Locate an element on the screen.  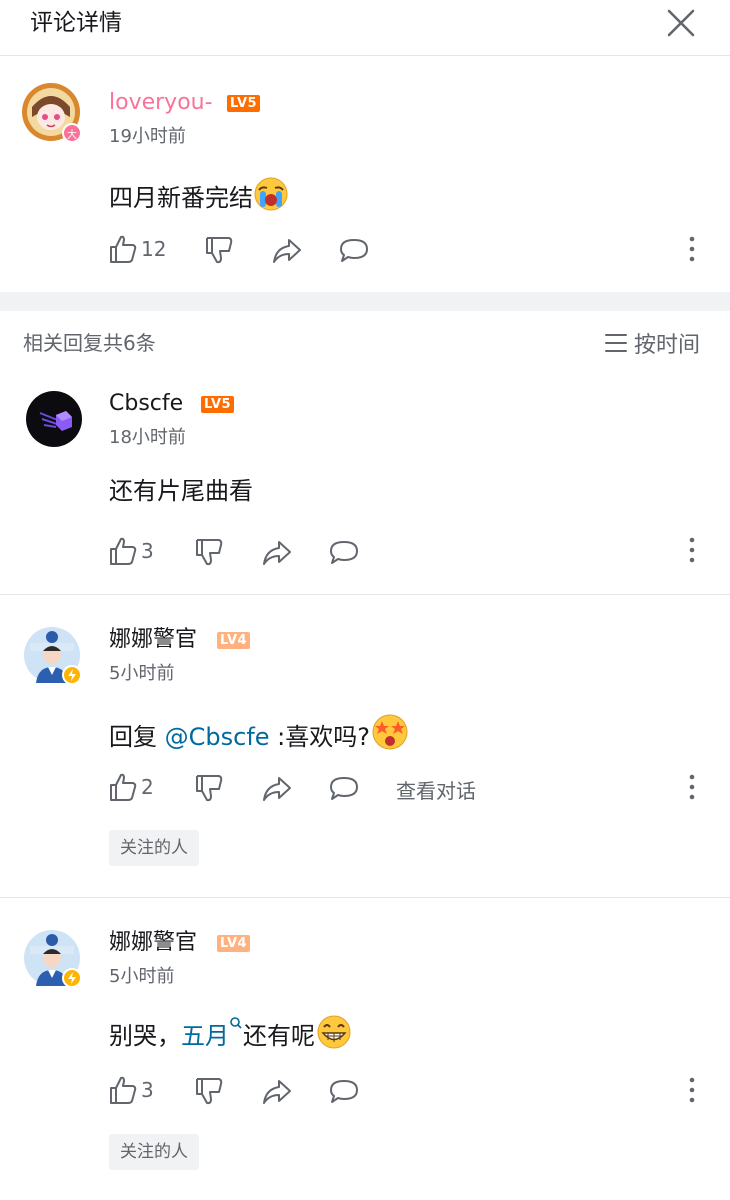
search-icon is located at coordinates (236, 1023).